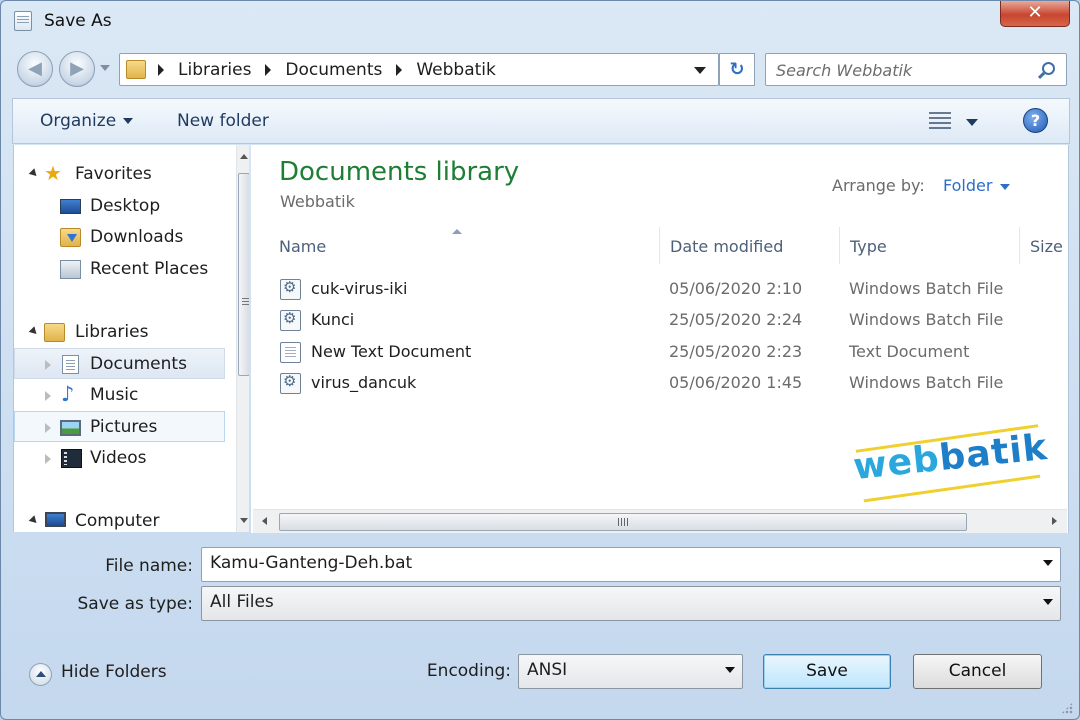 This screenshot has width=1080, height=720. I want to click on nav-desktop-label: Desktop, so click(125, 206).